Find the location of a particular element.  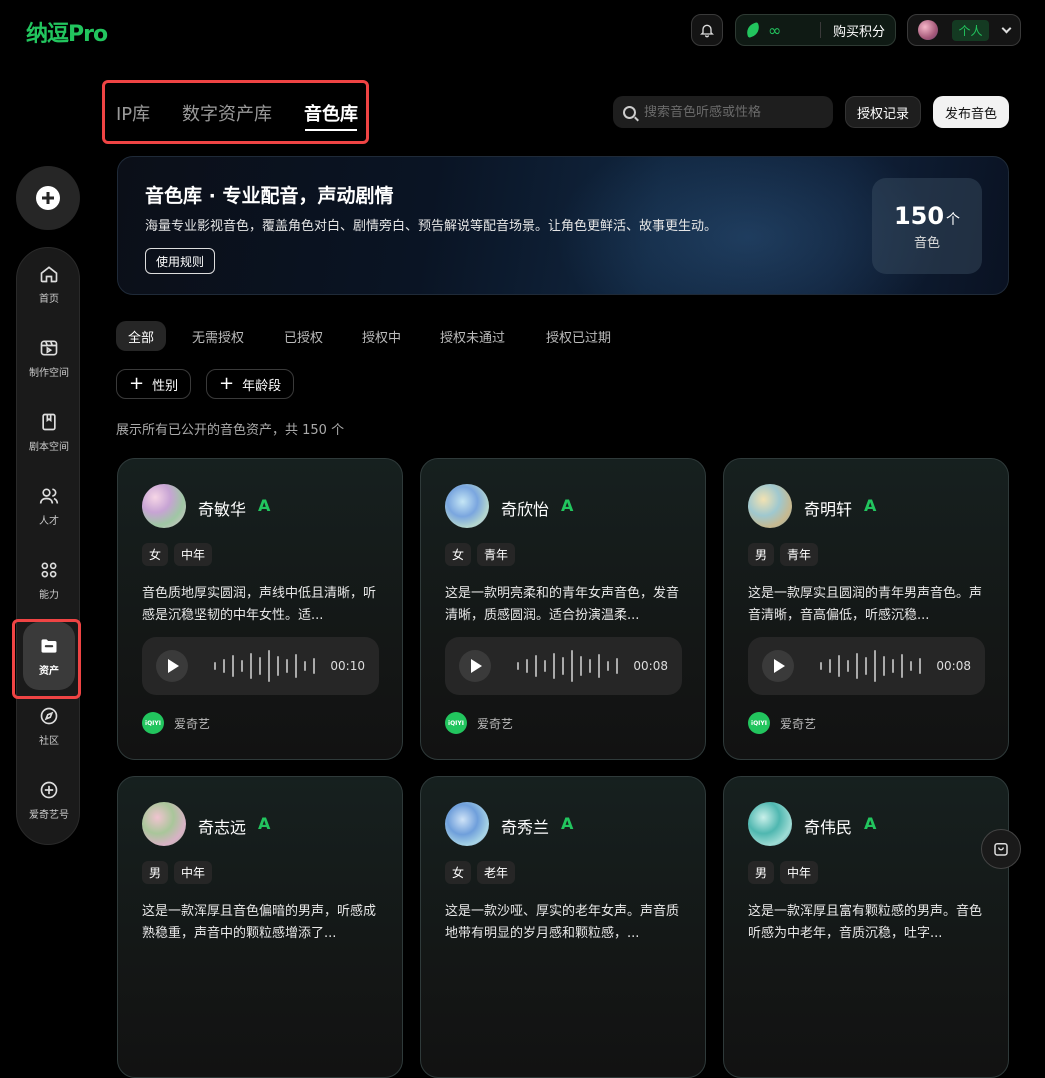

banner-title: 音色库 · 专业配音，声动剧情 is located at coordinates (269, 196).